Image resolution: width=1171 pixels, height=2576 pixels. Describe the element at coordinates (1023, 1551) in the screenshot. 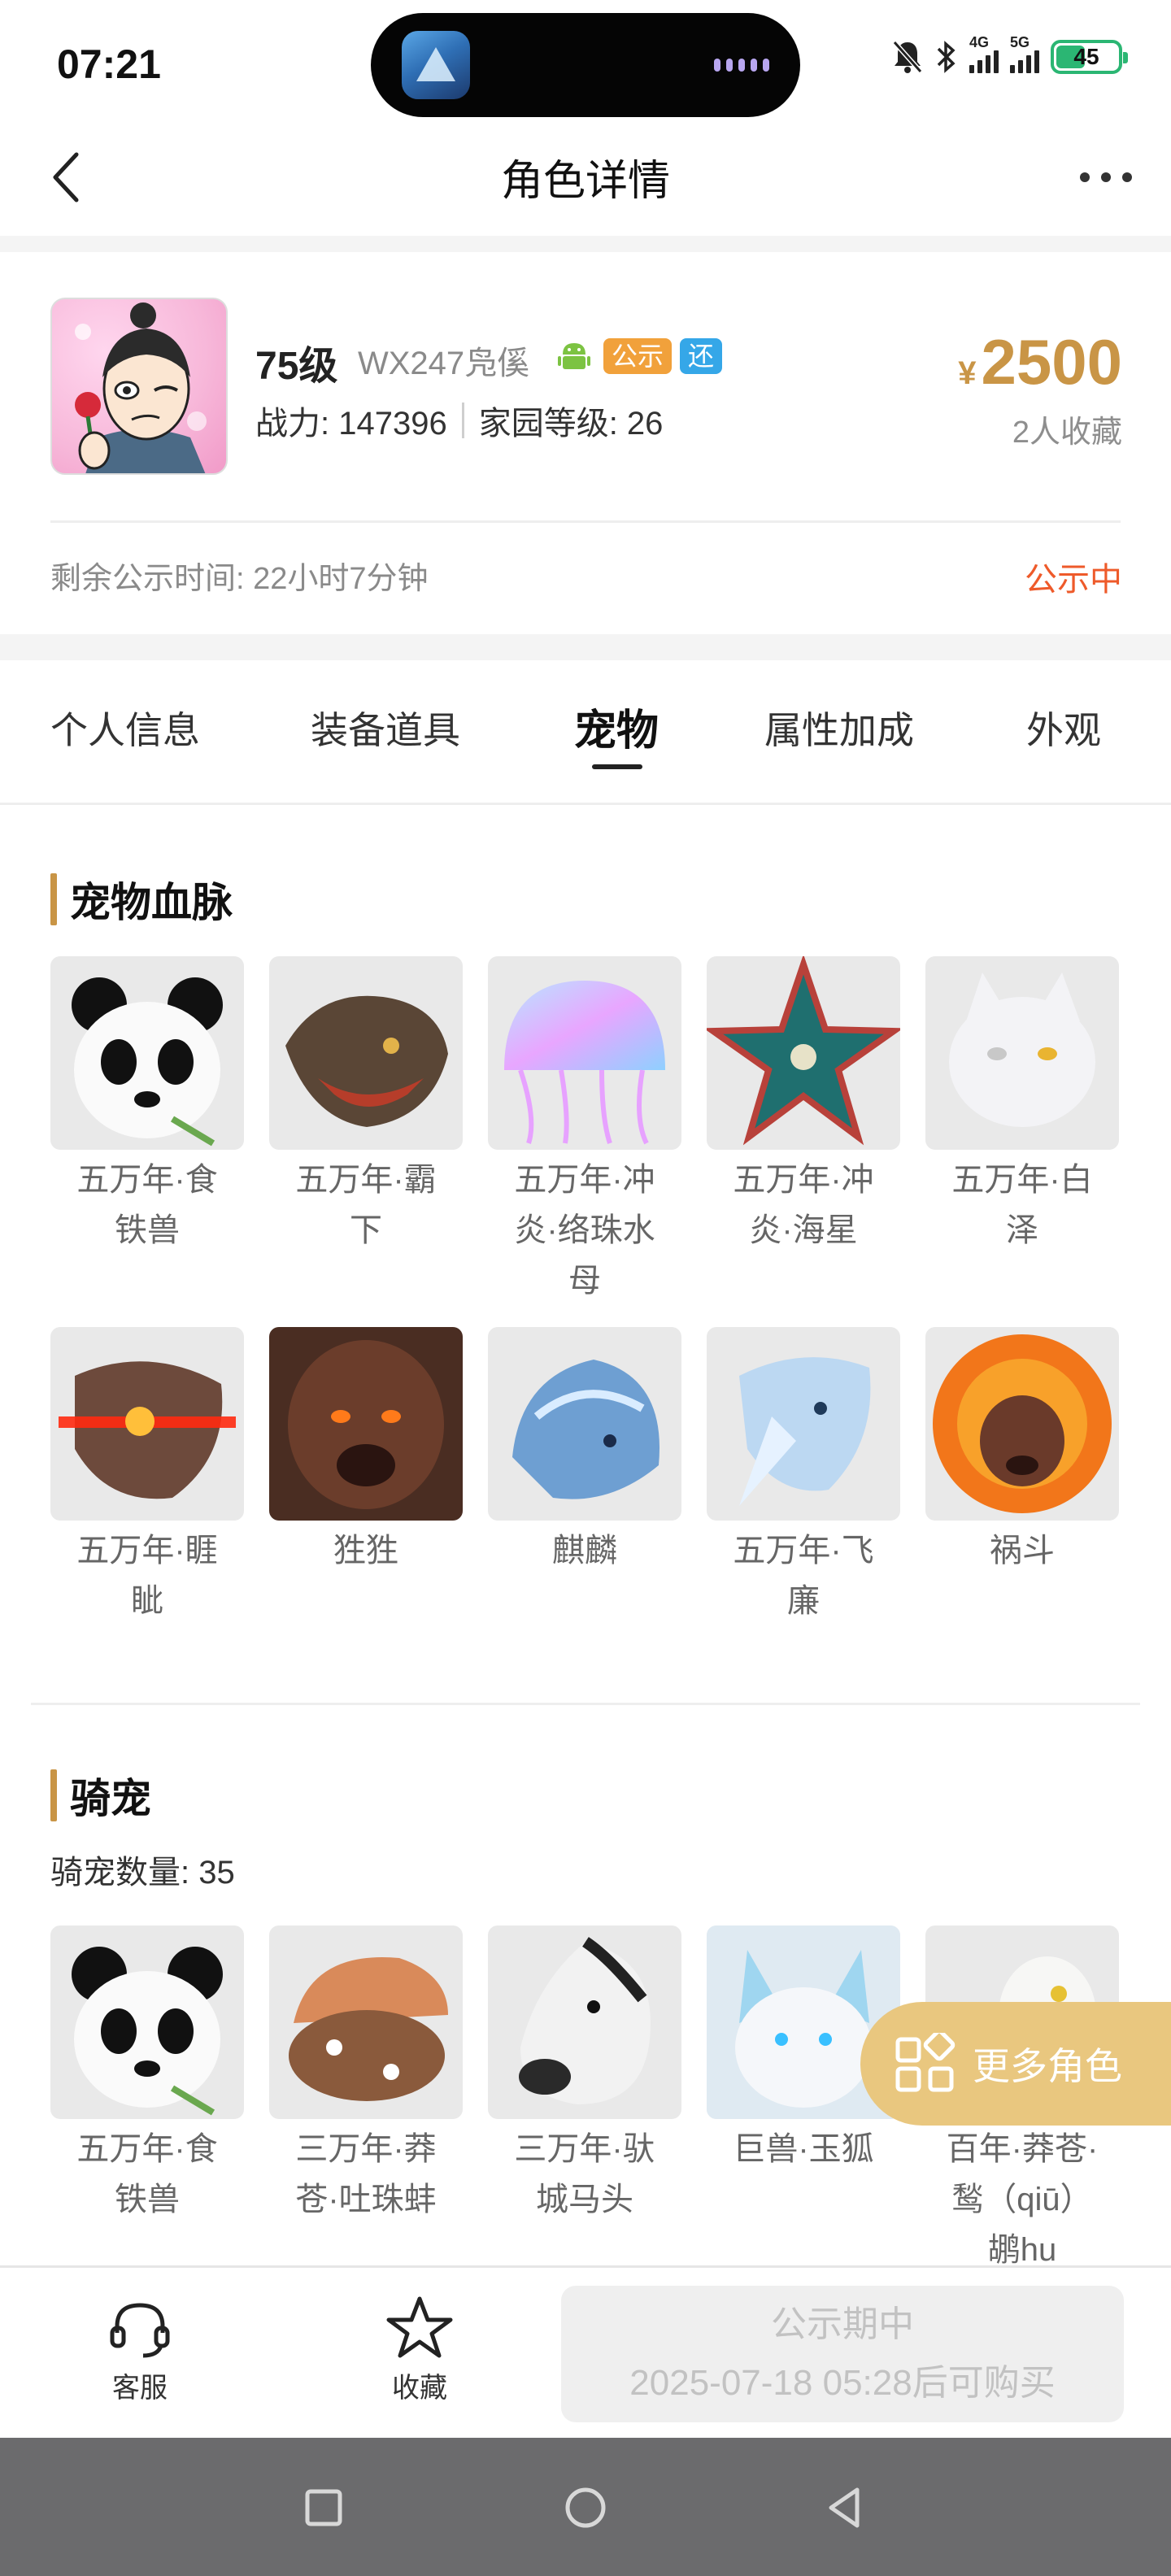

I see `pet-name: 祸斗` at that location.